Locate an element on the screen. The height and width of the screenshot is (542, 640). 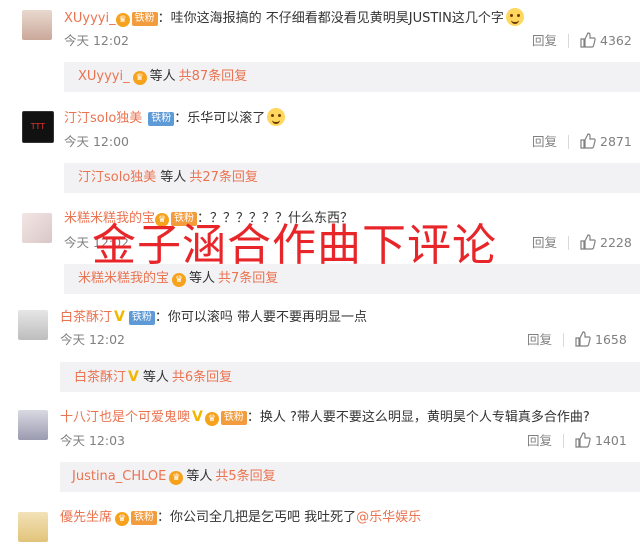
comment-text: ：你公司全几把是乞丐吧 我吐死了 is located at coordinates (257, 517).